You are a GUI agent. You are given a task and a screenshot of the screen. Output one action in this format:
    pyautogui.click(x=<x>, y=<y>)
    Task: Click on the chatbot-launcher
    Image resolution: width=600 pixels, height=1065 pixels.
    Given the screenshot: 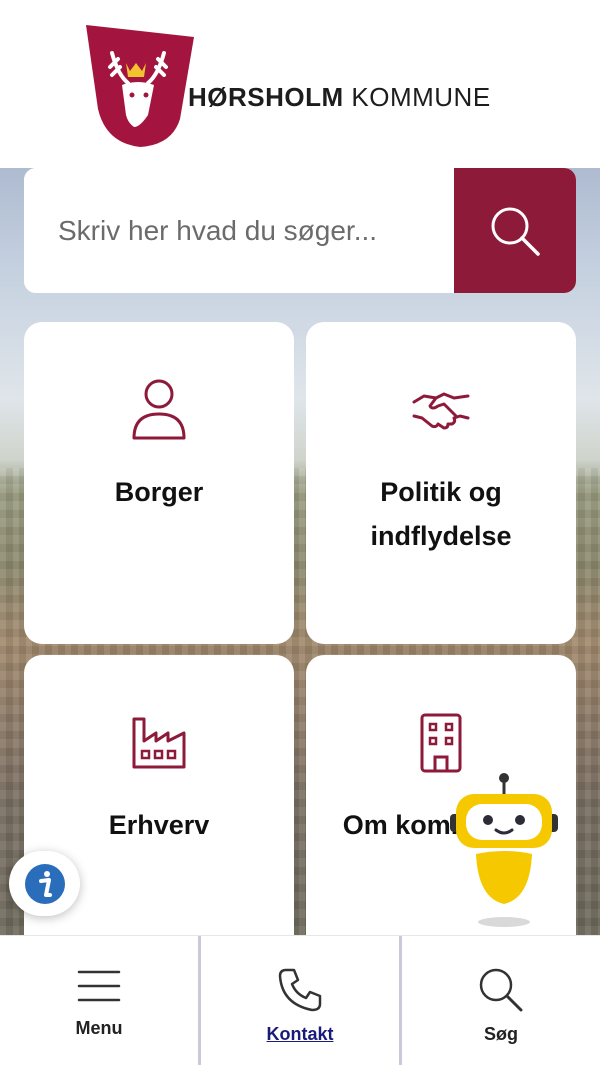 What is the action you would take?
    pyautogui.click(x=504, y=850)
    